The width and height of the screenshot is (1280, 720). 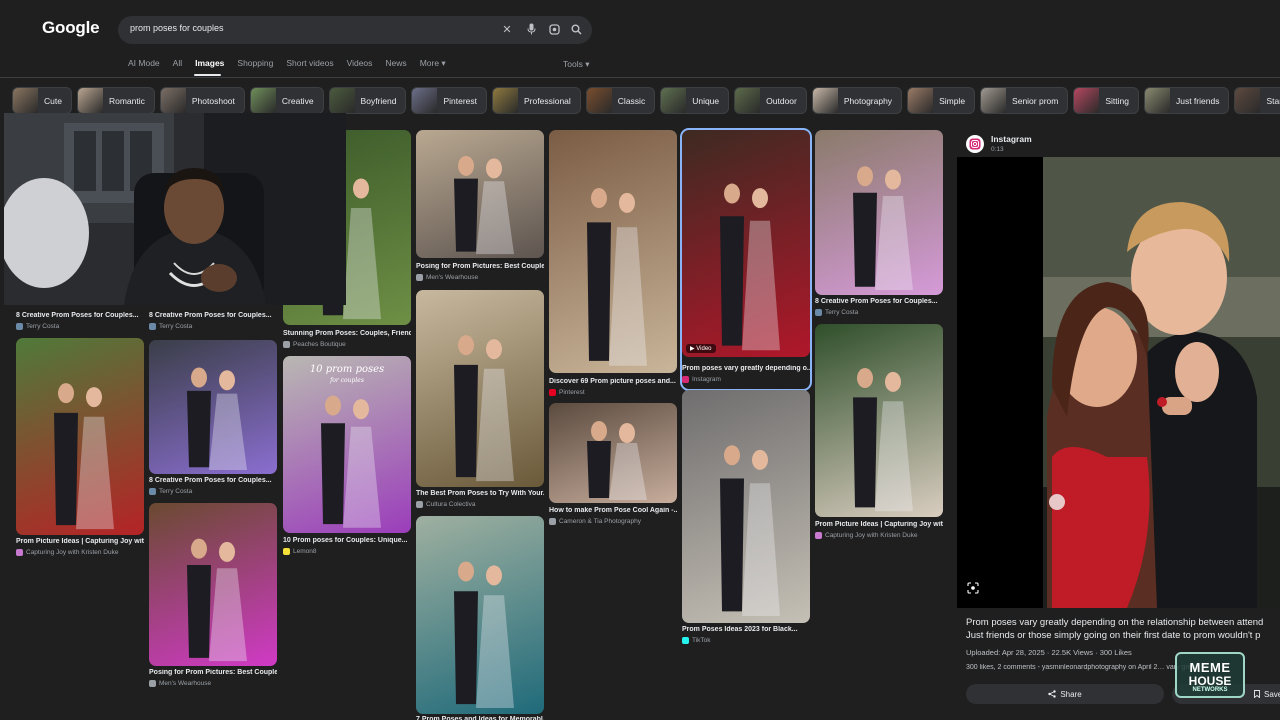 What do you see at coordinates (347, 444) in the screenshot?
I see `result-image: 10 prom poses for couples` at bounding box center [347, 444].